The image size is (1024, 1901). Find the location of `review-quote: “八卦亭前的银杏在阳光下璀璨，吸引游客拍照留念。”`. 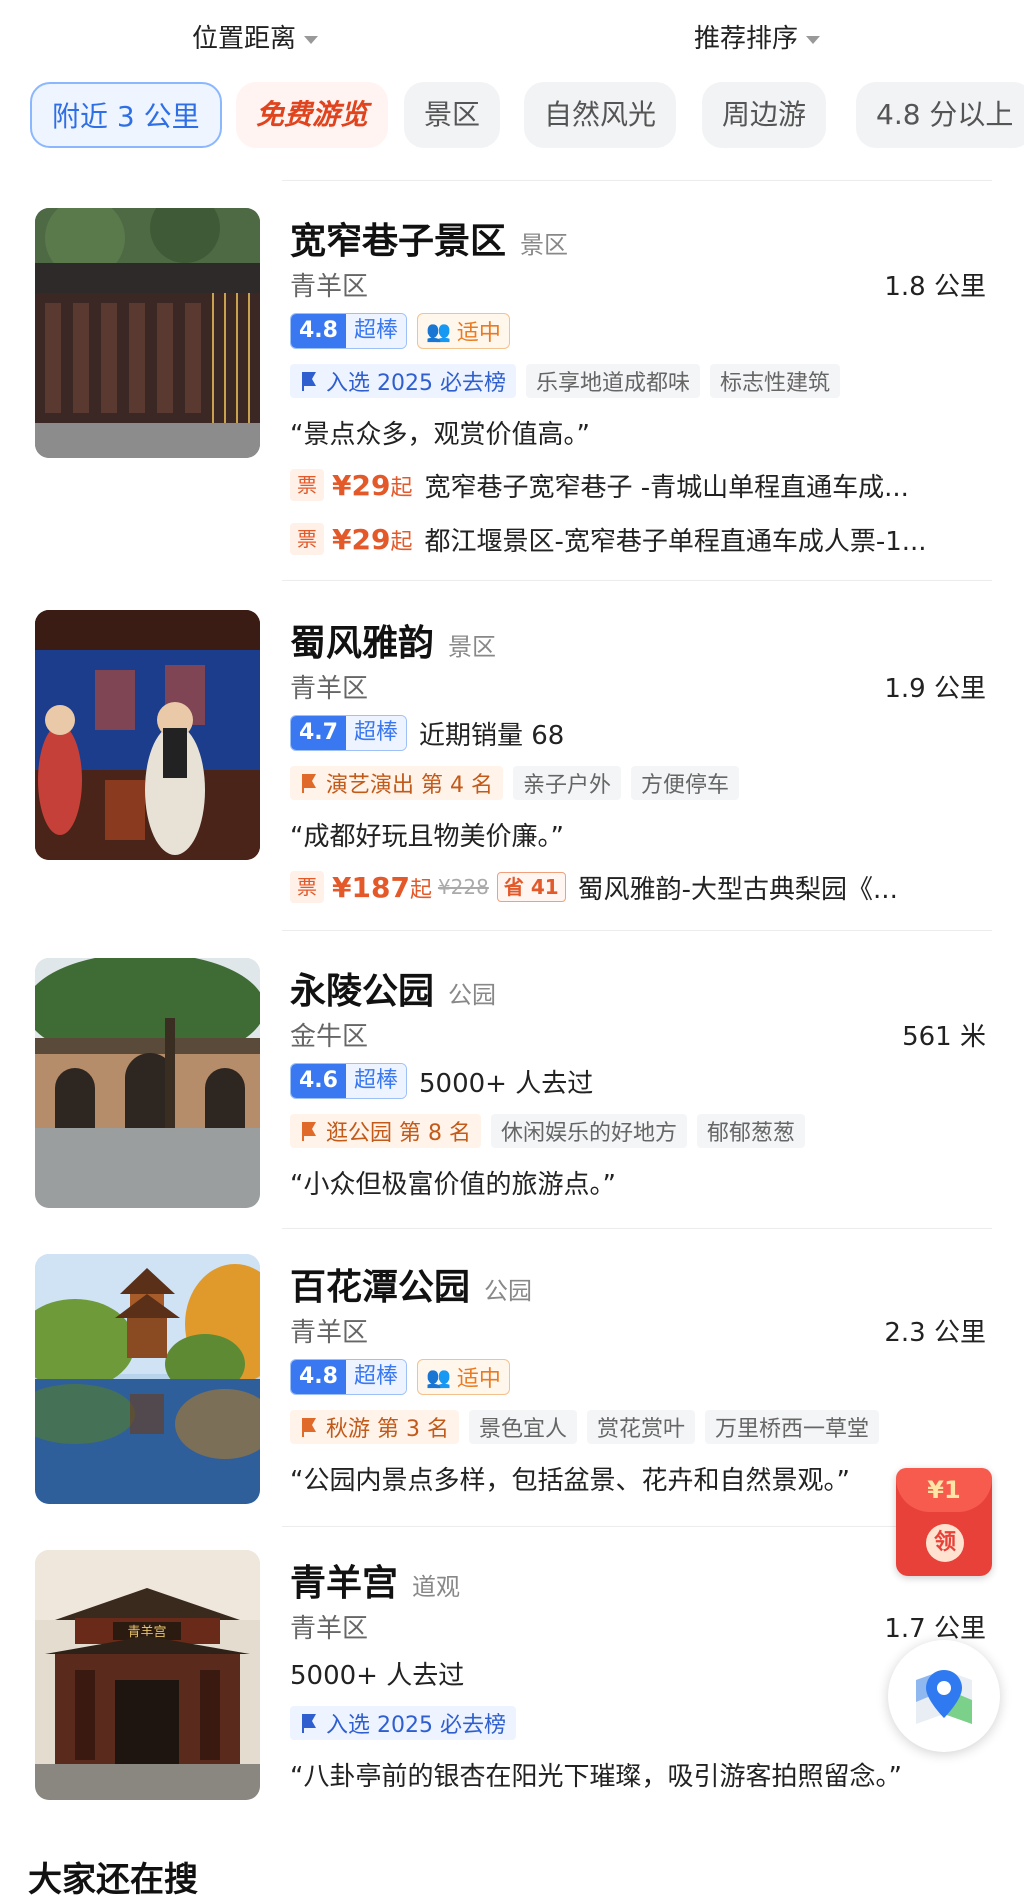

review-quote: “八卦亭前的银杏在阳光下璀璨，吸引游客拍照留念。” is located at coordinates (596, 1777).